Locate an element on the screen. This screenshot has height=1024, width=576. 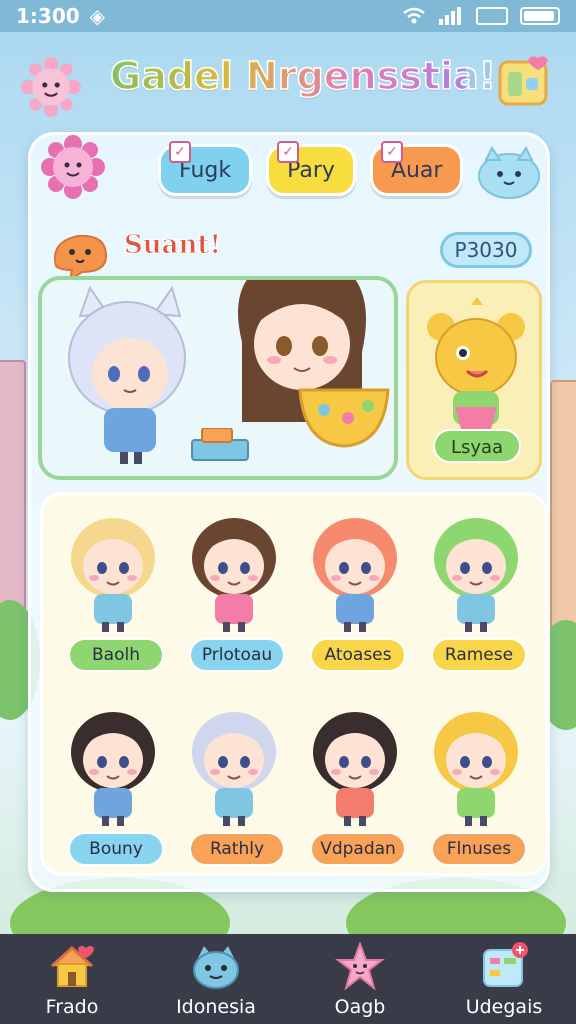
nav-label: Oagb is located at coordinates (360, 1007).